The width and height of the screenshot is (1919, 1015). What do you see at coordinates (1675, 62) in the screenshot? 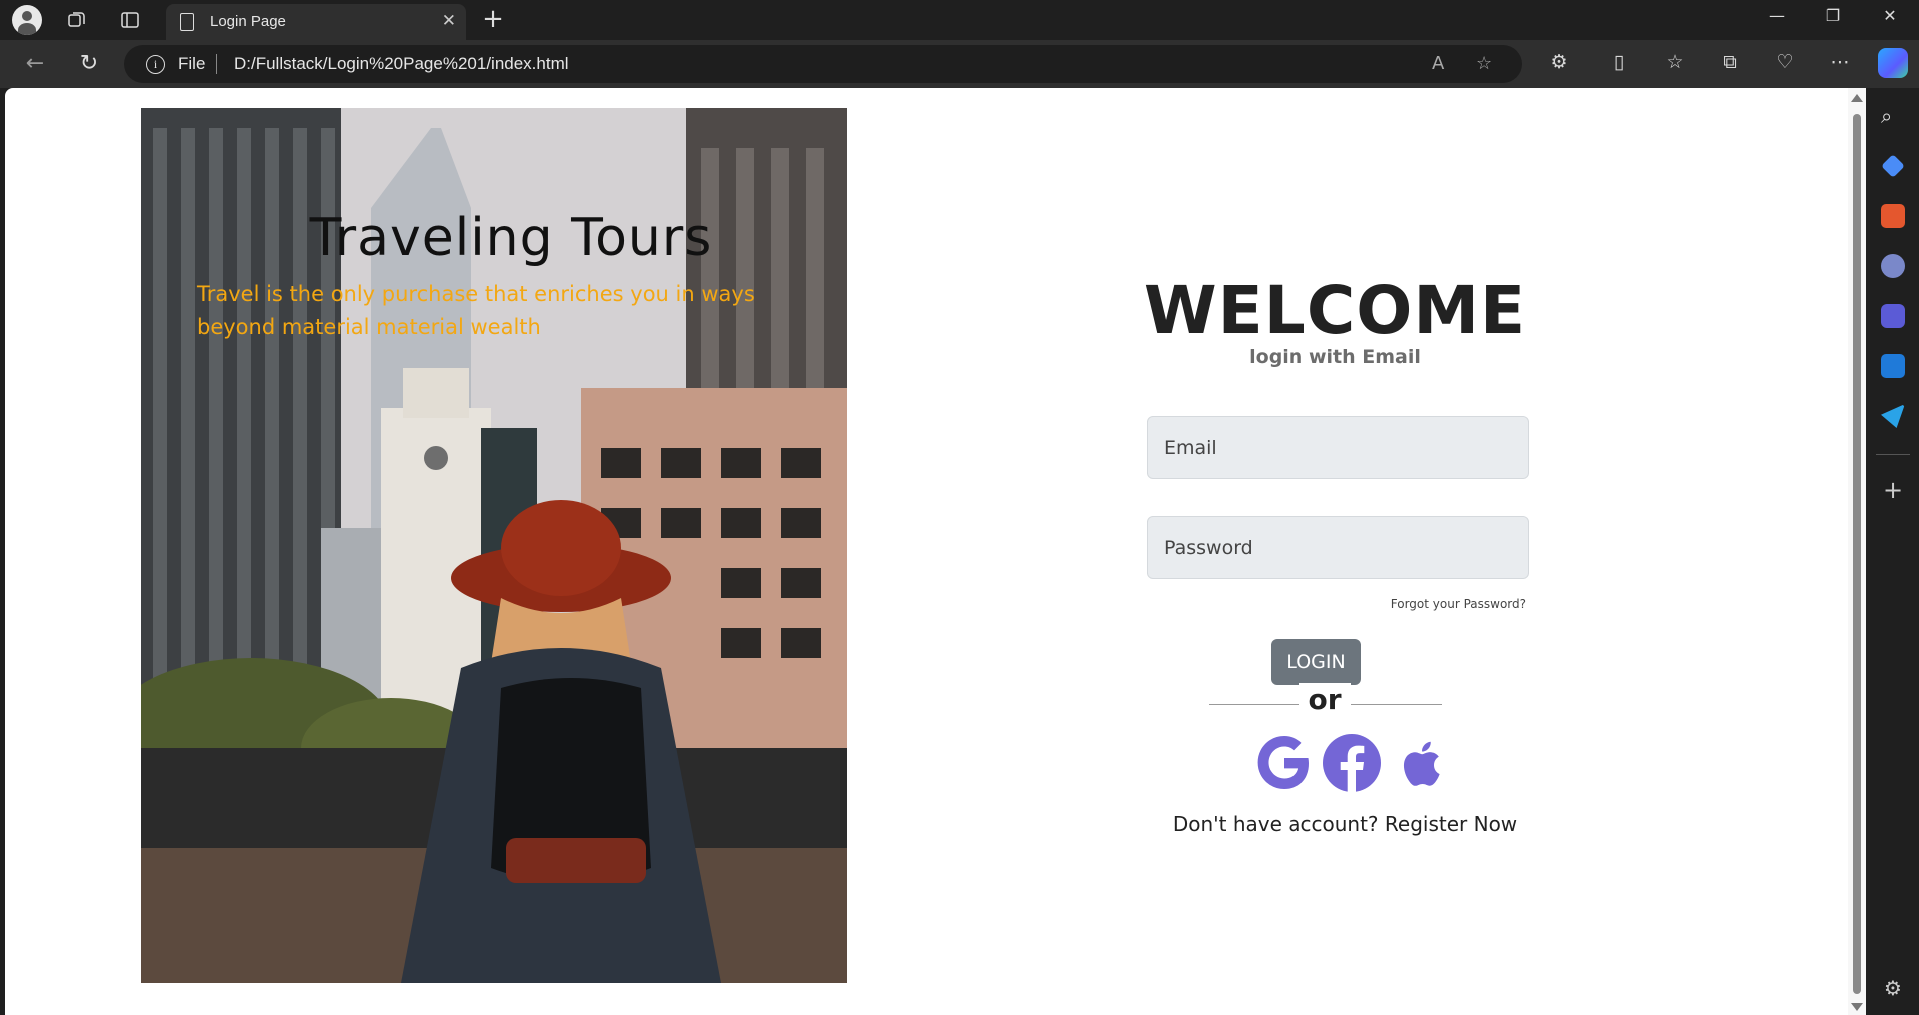
I see `favorites-icon: ☆` at bounding box center [1675, 62].